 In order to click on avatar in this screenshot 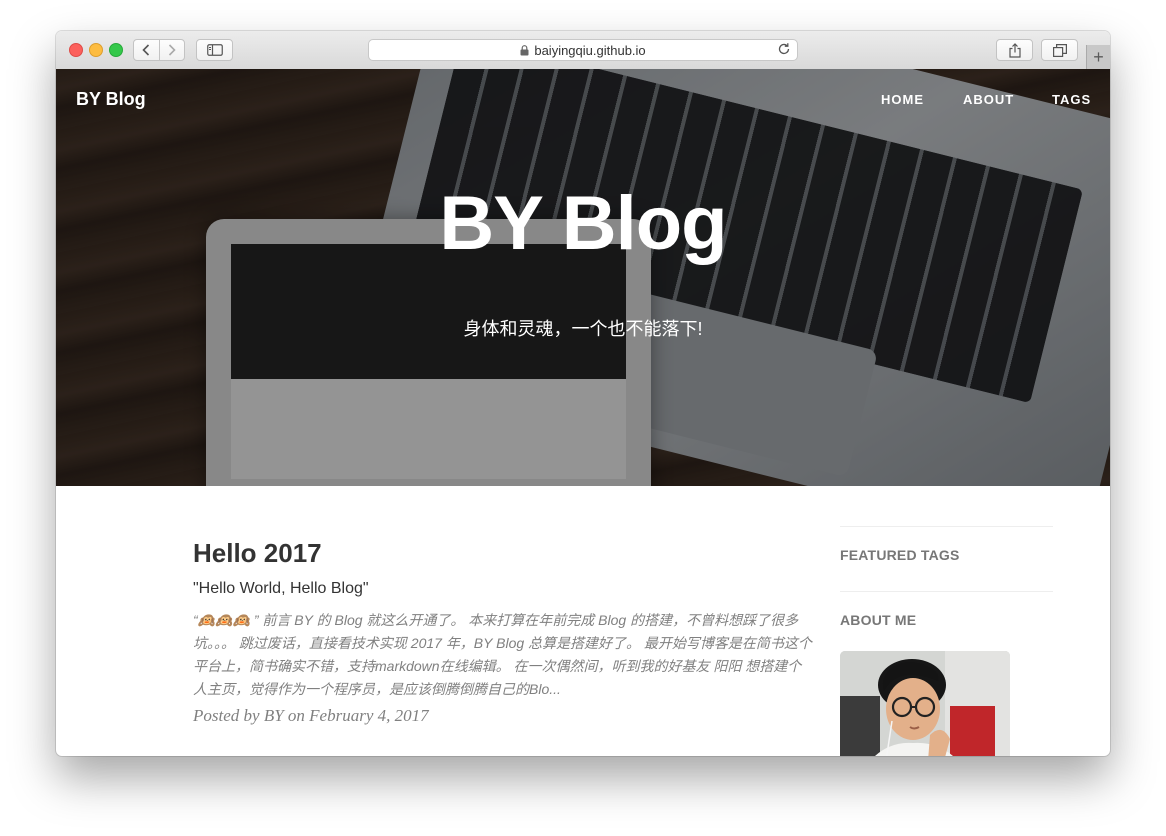, I will do `click(925, 703)`.